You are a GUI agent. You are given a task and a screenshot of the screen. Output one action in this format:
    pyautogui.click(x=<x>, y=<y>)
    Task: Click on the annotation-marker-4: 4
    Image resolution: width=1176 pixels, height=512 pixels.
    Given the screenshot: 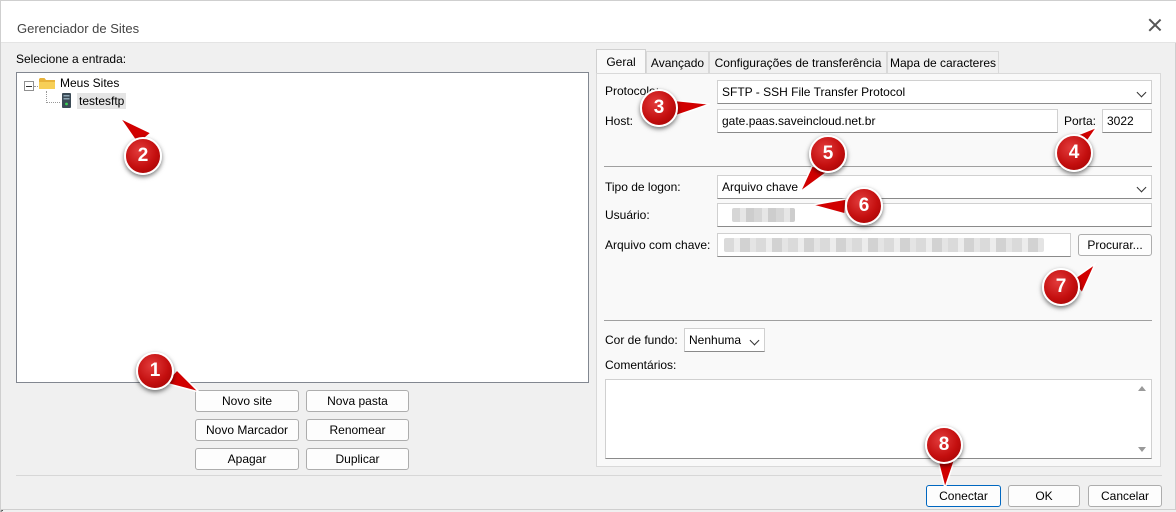 What is the action you would take?
    pyautogui.click(x=1074, y=153)
    